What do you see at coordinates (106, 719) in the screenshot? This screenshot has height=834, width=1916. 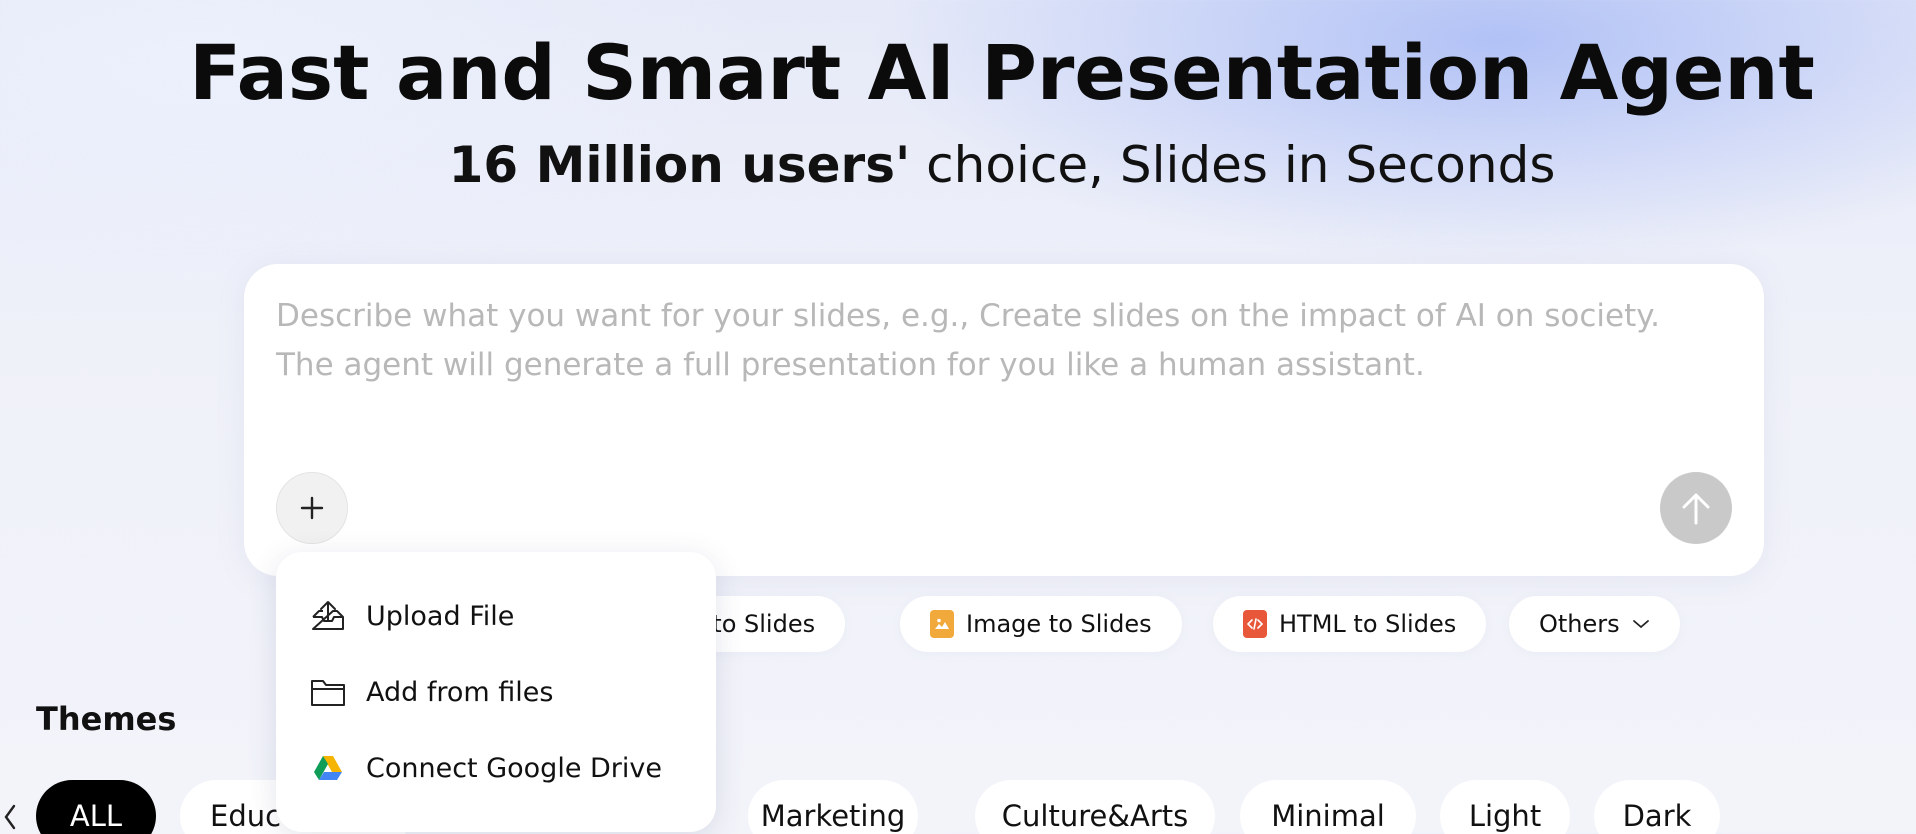 I see `themes-heading: Themes` at bounding box center [106, 719].